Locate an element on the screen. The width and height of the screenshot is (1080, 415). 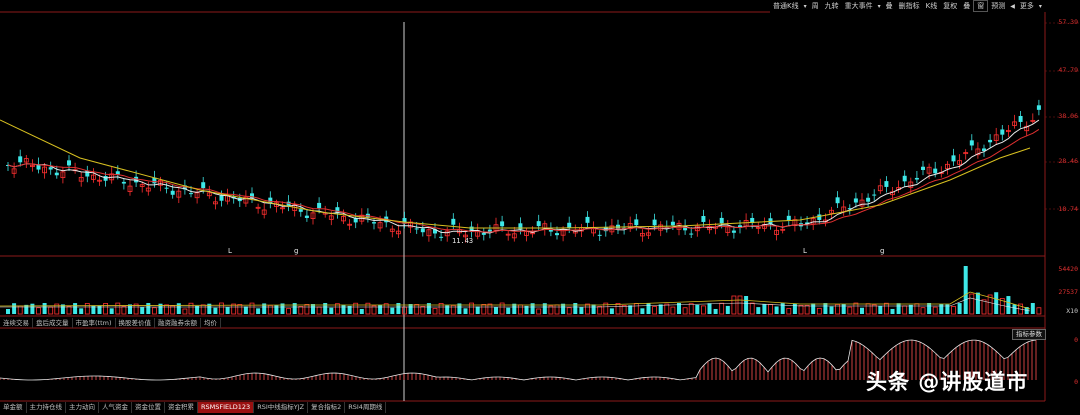
signal-marker: g is located at coordinates (296, 251).